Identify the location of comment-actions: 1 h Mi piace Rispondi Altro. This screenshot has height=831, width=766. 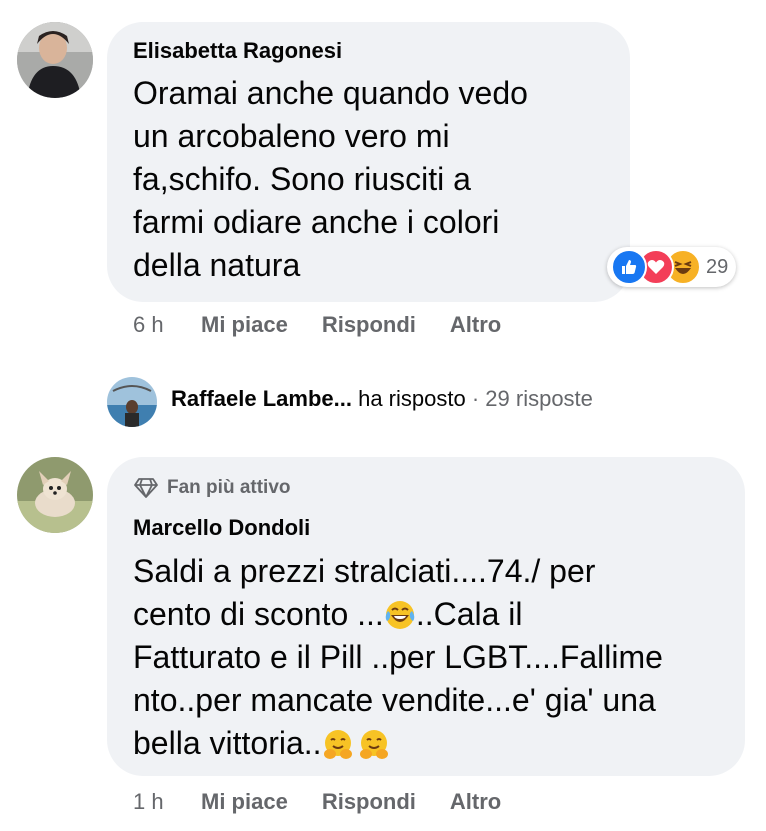
(334, 802).